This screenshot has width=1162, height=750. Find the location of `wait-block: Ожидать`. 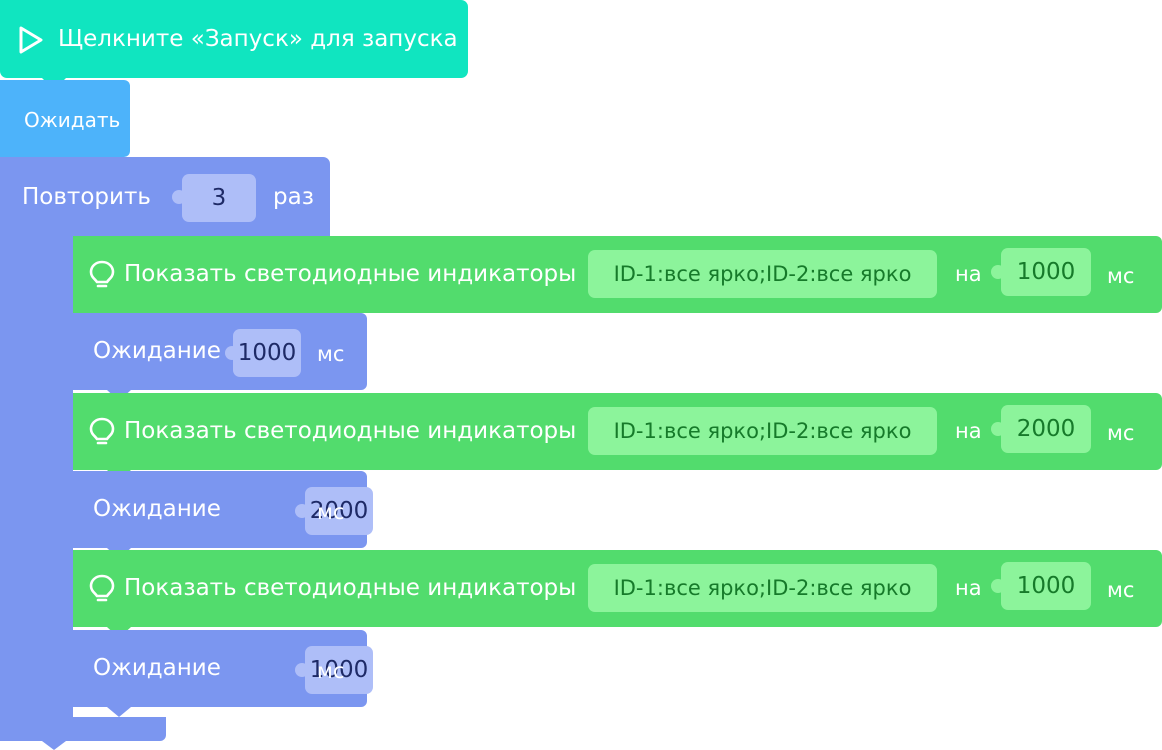

wait-block: Ожидать is located at coordinates (65, 118).